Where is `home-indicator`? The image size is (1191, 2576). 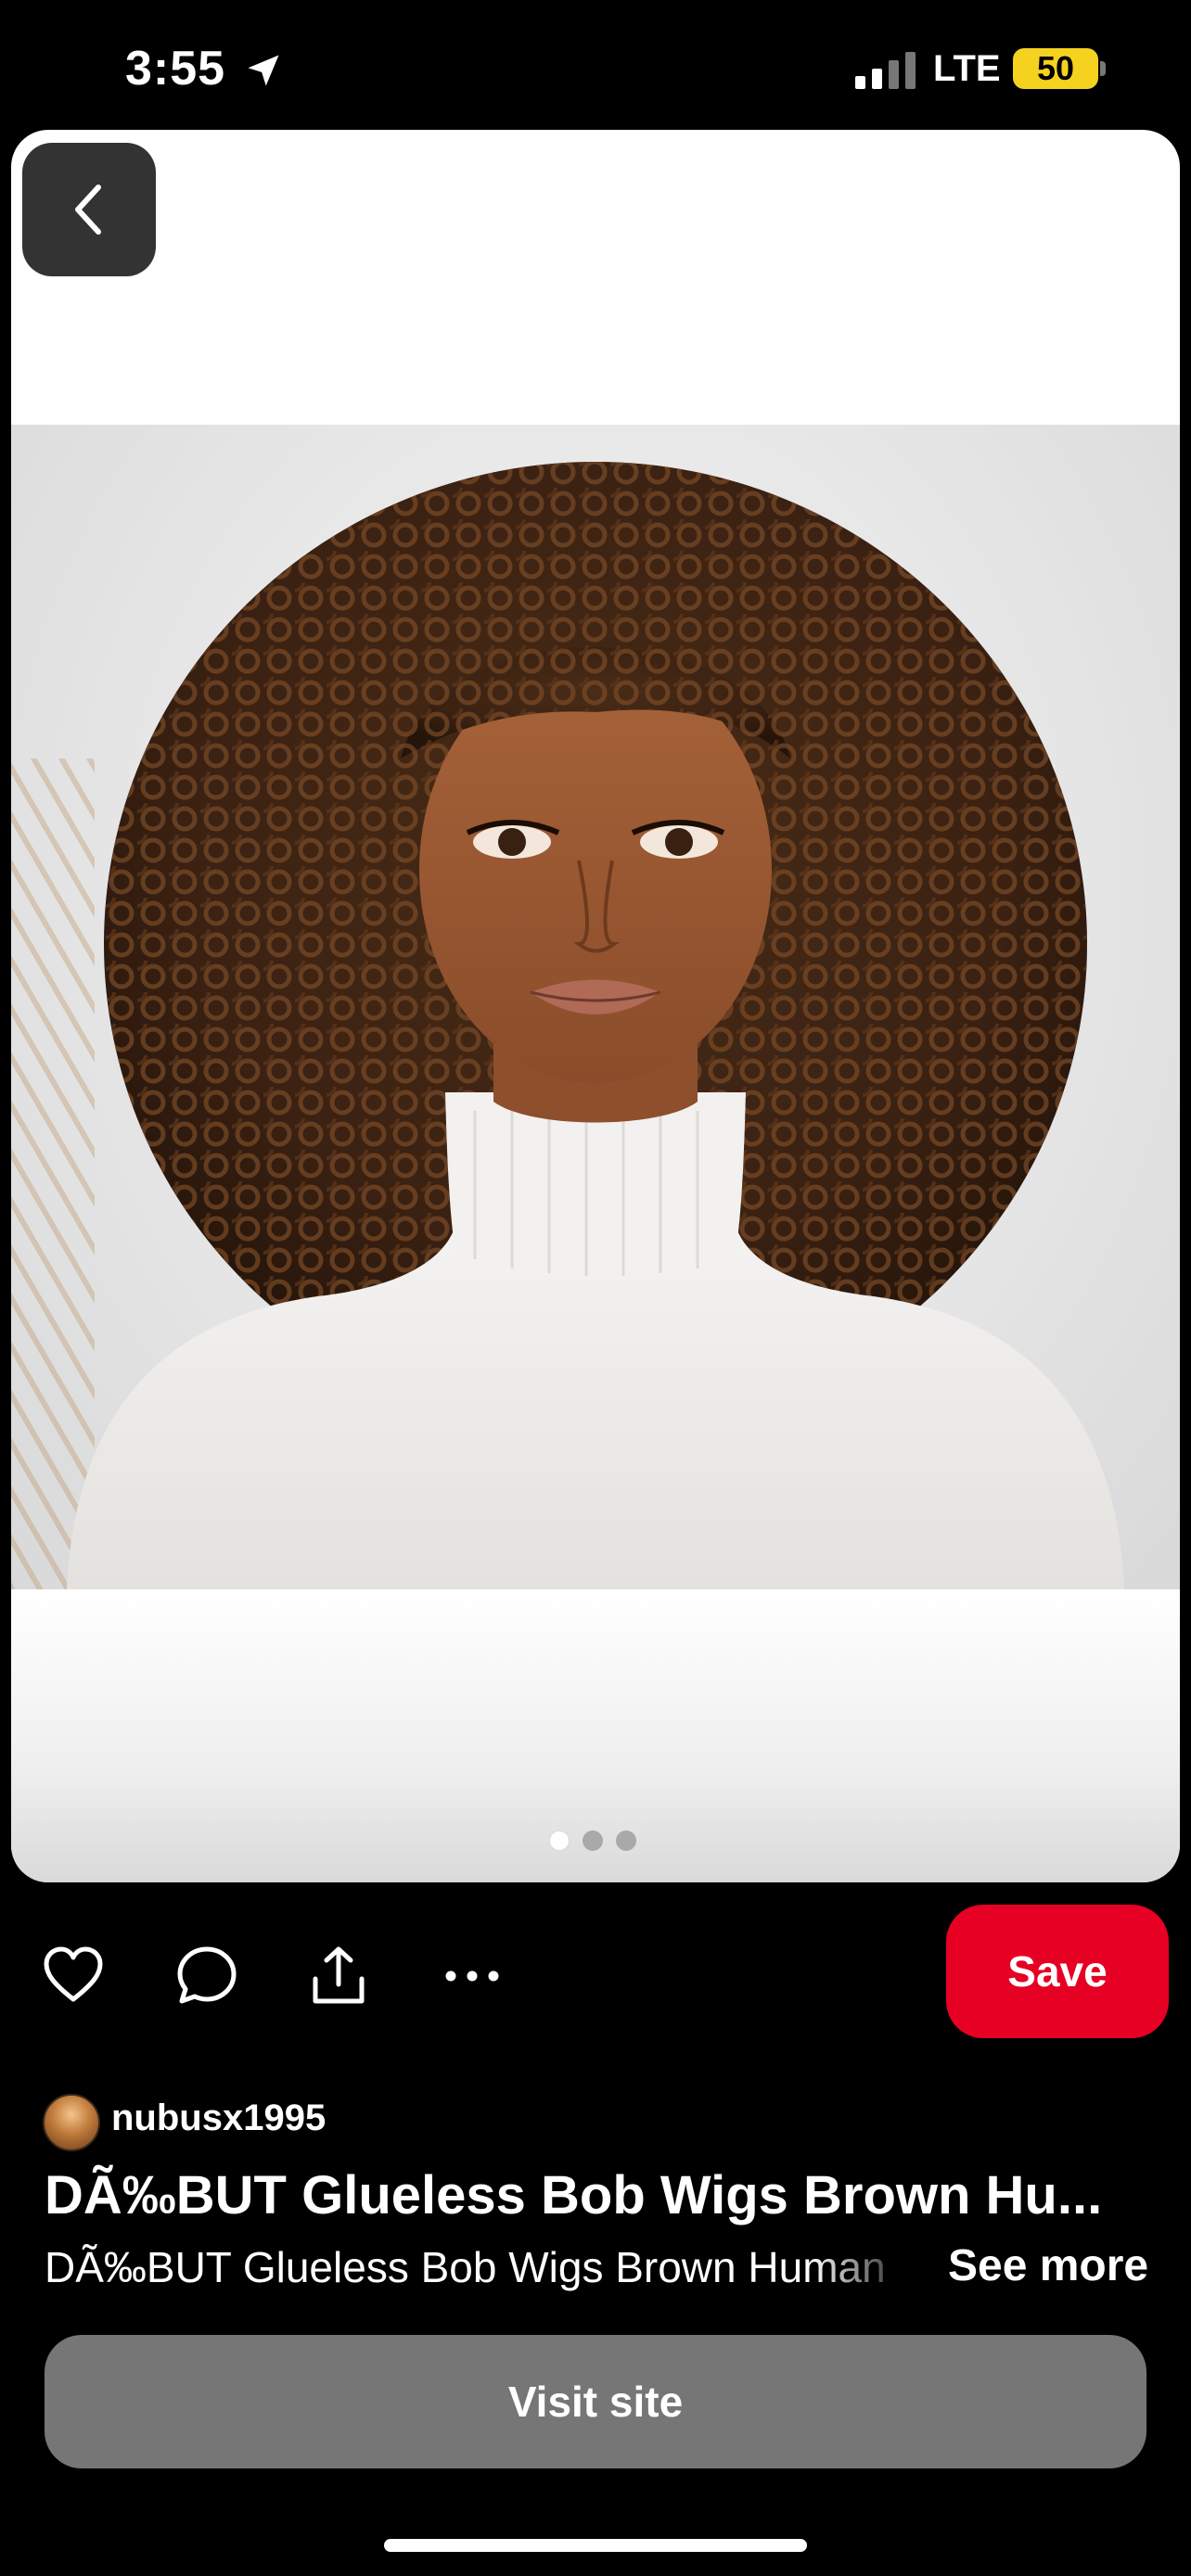 home-indicator is located at coordinates (595, 2545).